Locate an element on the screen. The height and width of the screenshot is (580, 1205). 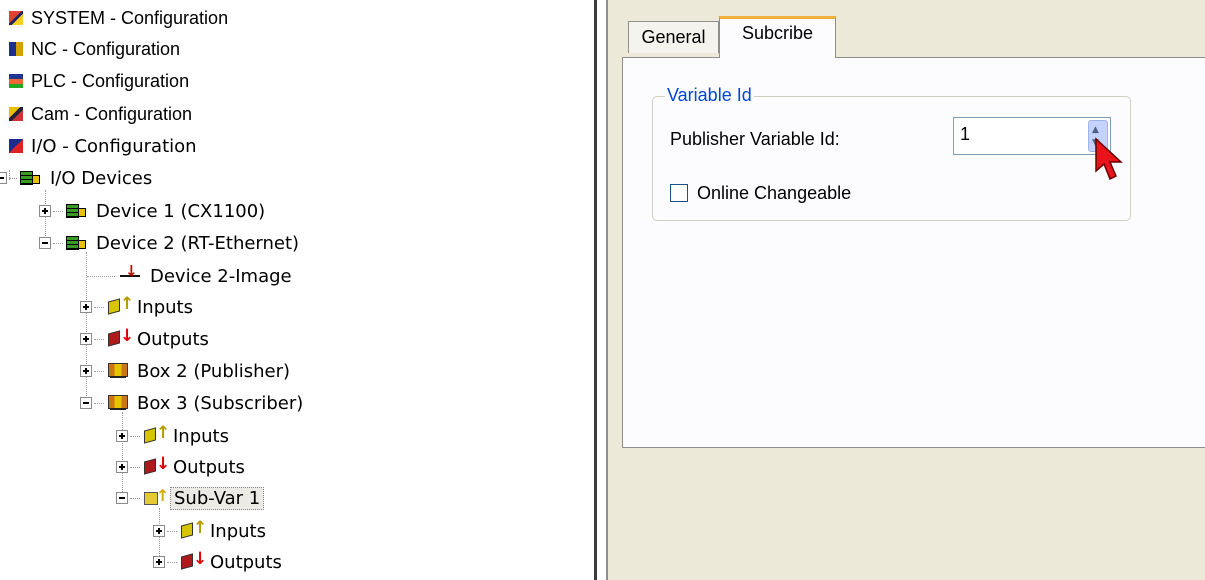
plc-config-icon is located at coordinates (16, 81).